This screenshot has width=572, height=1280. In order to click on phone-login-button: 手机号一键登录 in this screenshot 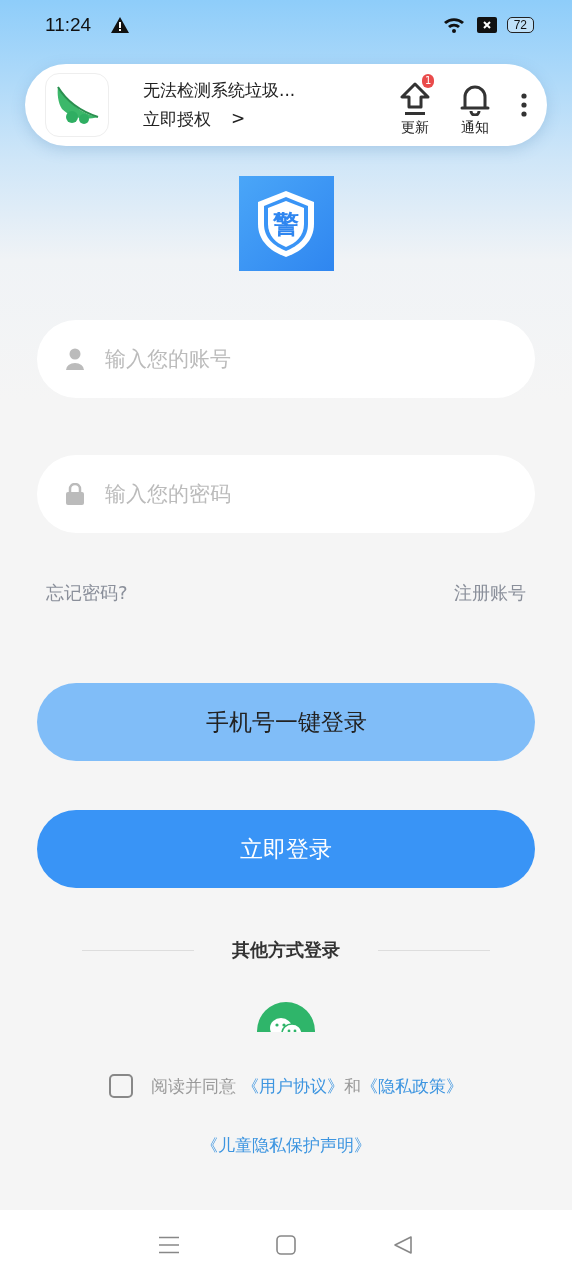, I will do `click(286, 722)`.